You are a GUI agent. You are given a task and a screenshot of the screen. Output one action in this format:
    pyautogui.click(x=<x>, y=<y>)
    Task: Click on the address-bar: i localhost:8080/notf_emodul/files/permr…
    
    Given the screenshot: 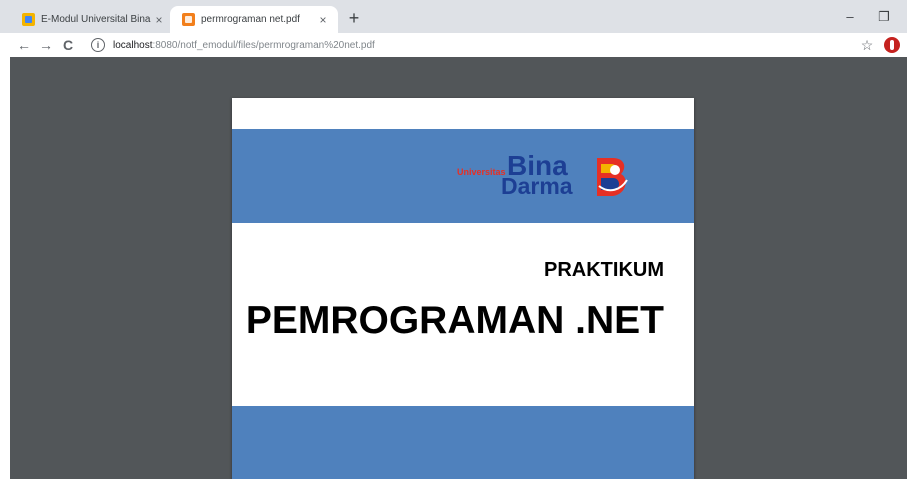 What is the action you would take?
    pyautogui.click(x=465, y=45)
    